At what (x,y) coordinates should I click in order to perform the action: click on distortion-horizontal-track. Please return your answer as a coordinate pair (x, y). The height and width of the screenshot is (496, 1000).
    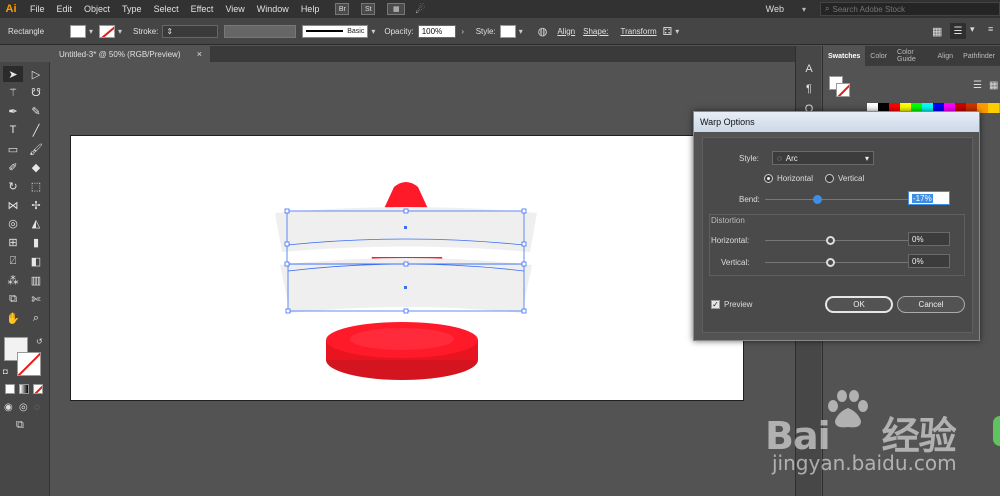
    Looking at the image, I should click on (837, 240).